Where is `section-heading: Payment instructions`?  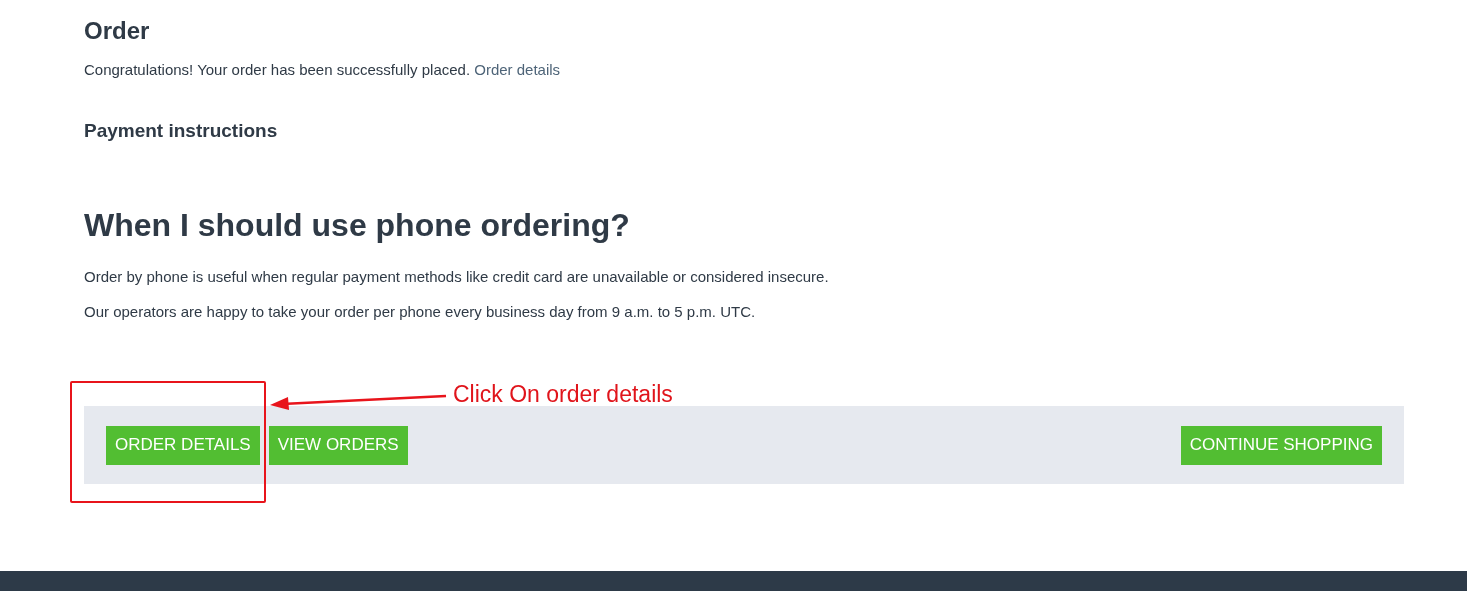
section-heading: Payment instructions is located at coordinates (181, 131).